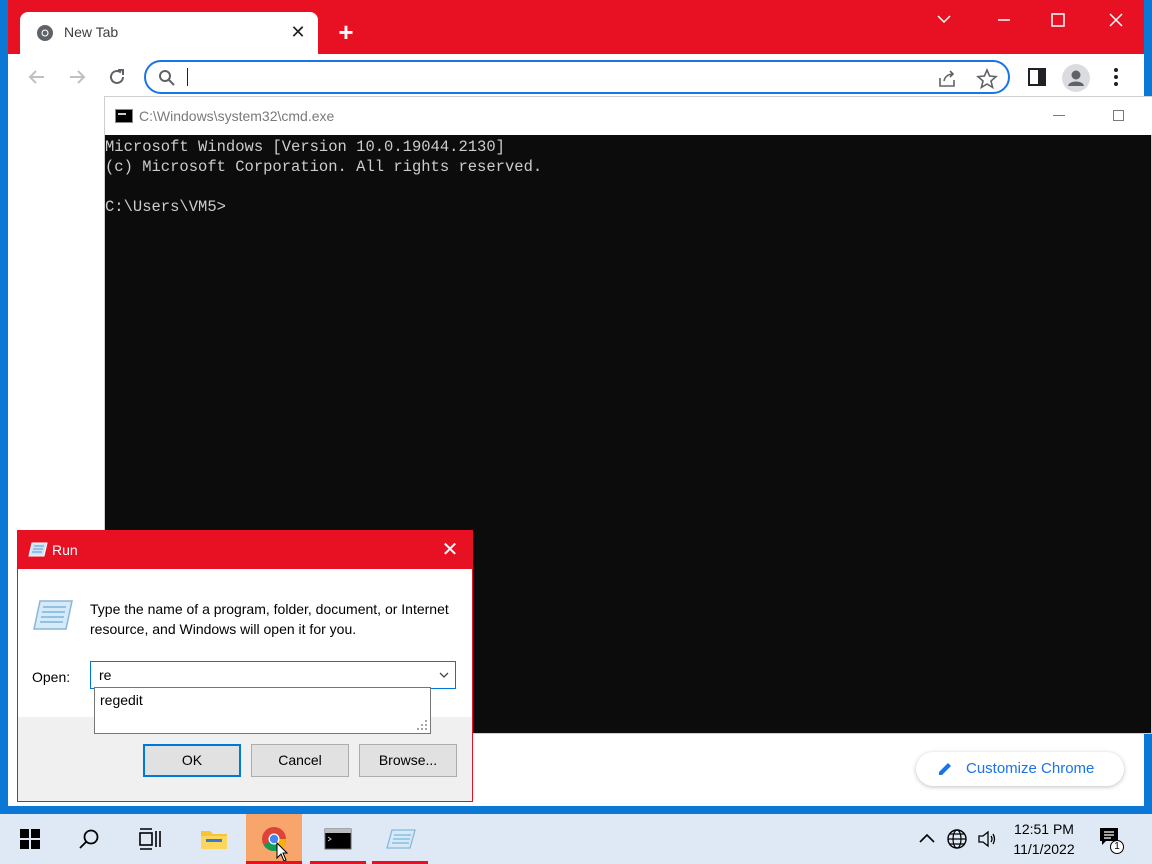 This screenshot has height=864, width=1152. What do you see at coordinates (245, 550) in the screenshot?
I see `run-title-bar: Run ✕` at bounding box center [245, 550].